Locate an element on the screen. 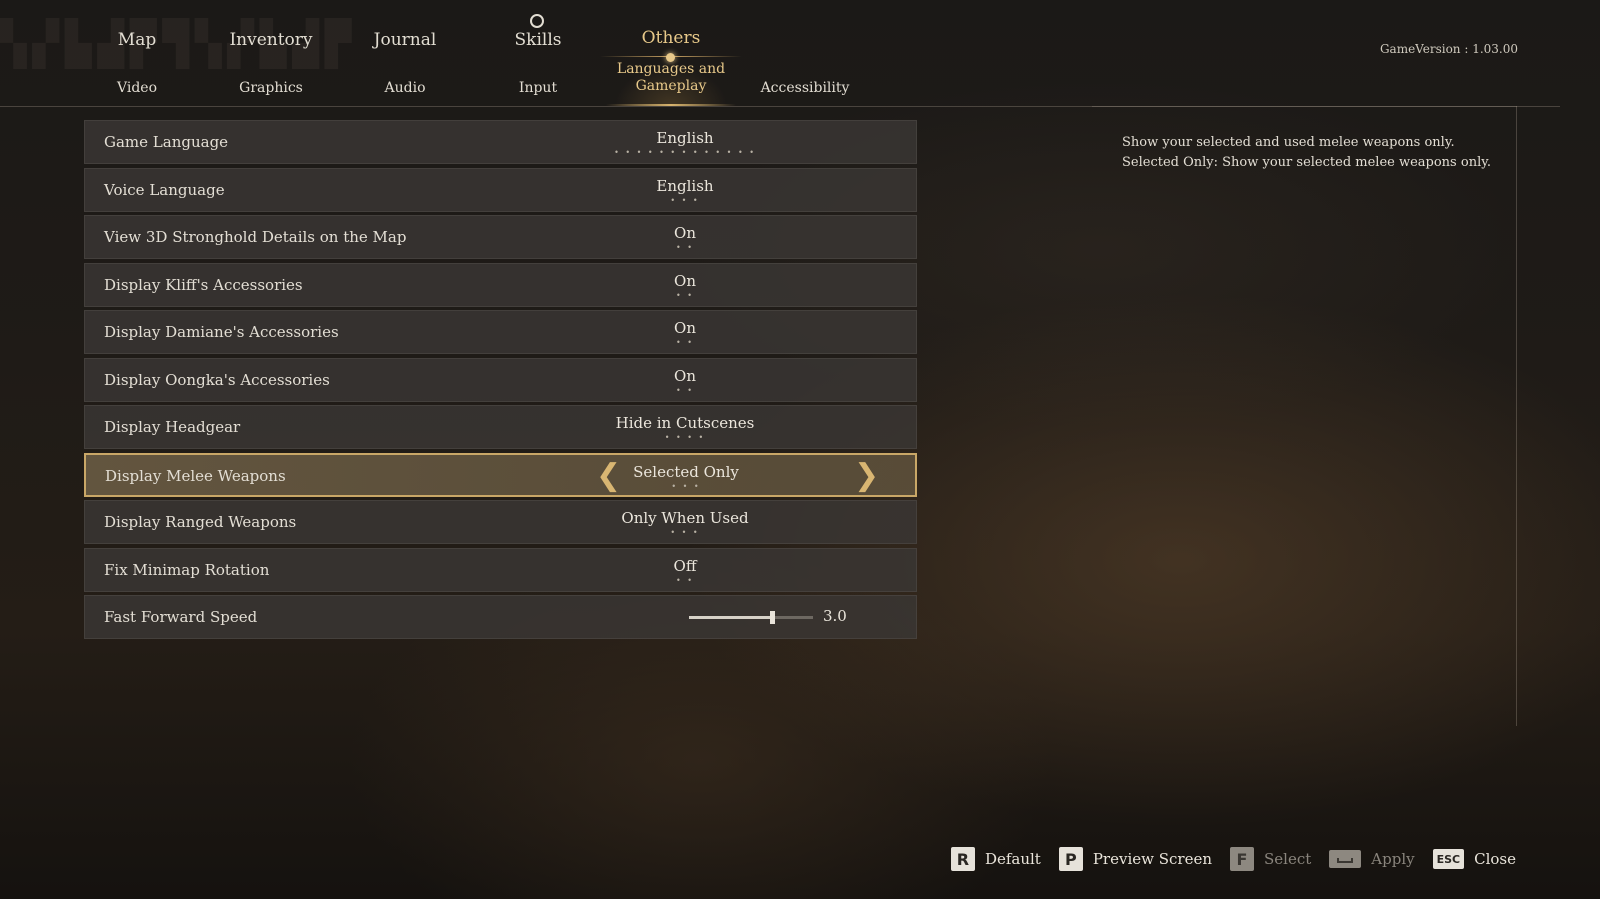 This screenshot has height=899, width=1600. setting-label: Fast Forward Speed is located at coordinates (181, 617).